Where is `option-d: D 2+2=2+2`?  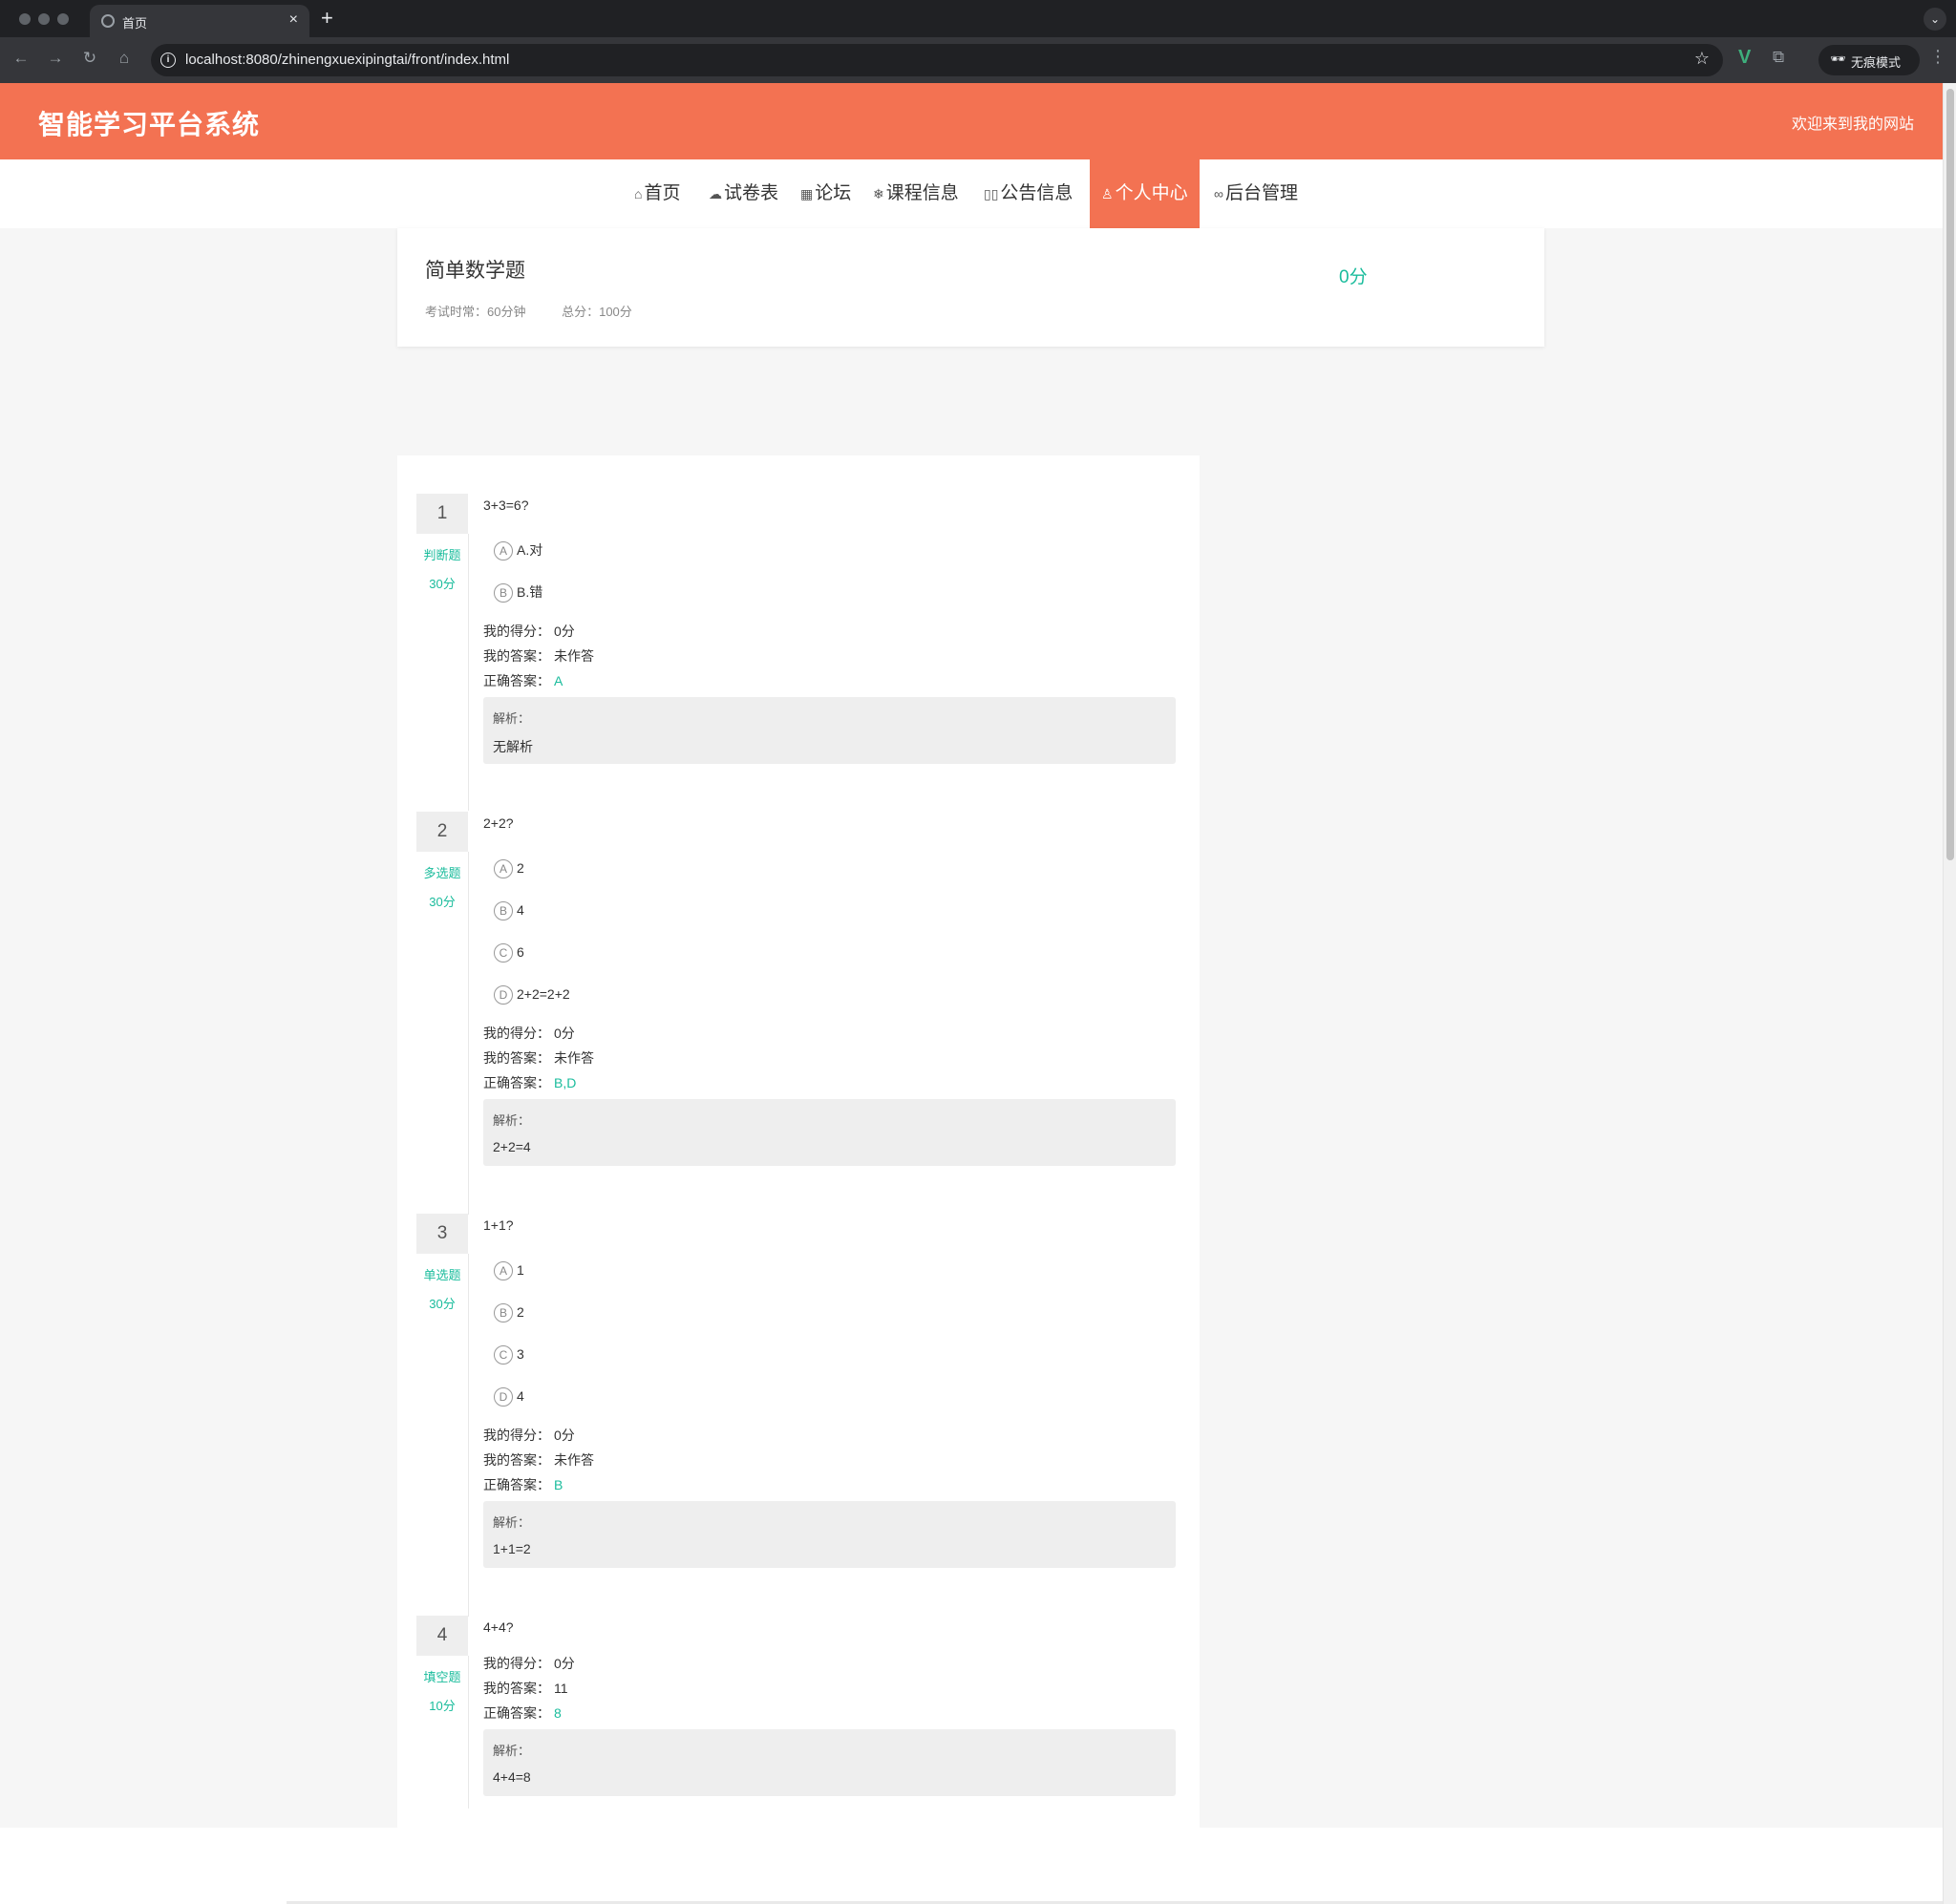
option-d: D 2+2=2+2 is located at coordinates (532, 995).